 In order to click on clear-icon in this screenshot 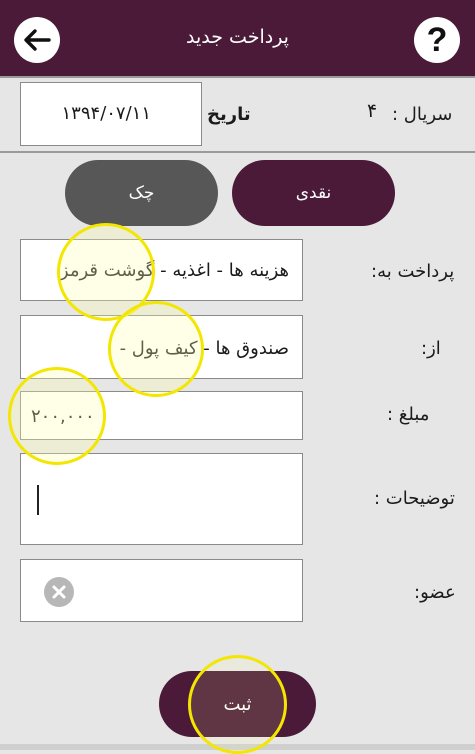, I will do `click(59, 592)`.